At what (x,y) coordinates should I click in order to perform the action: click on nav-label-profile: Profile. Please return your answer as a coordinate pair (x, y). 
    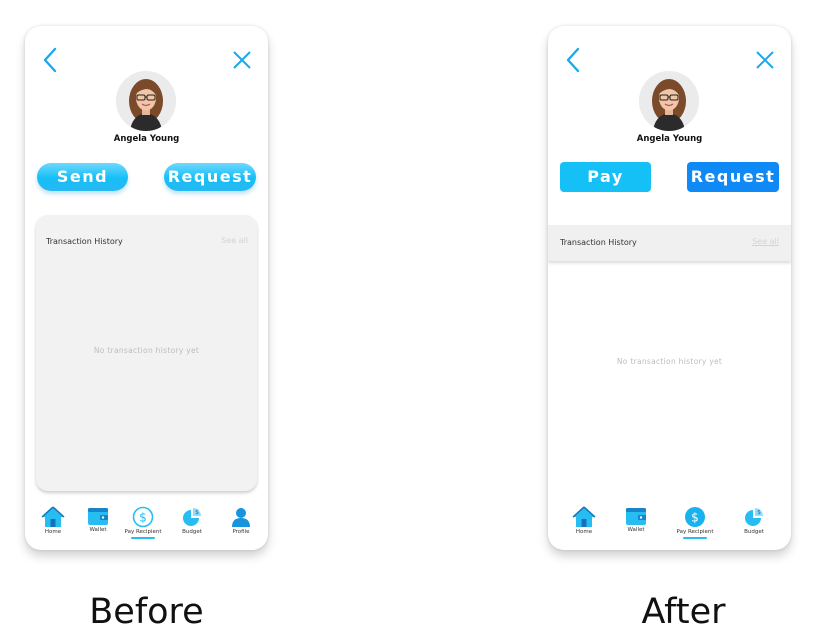
    Looking at the image, I should click on (241, 532).